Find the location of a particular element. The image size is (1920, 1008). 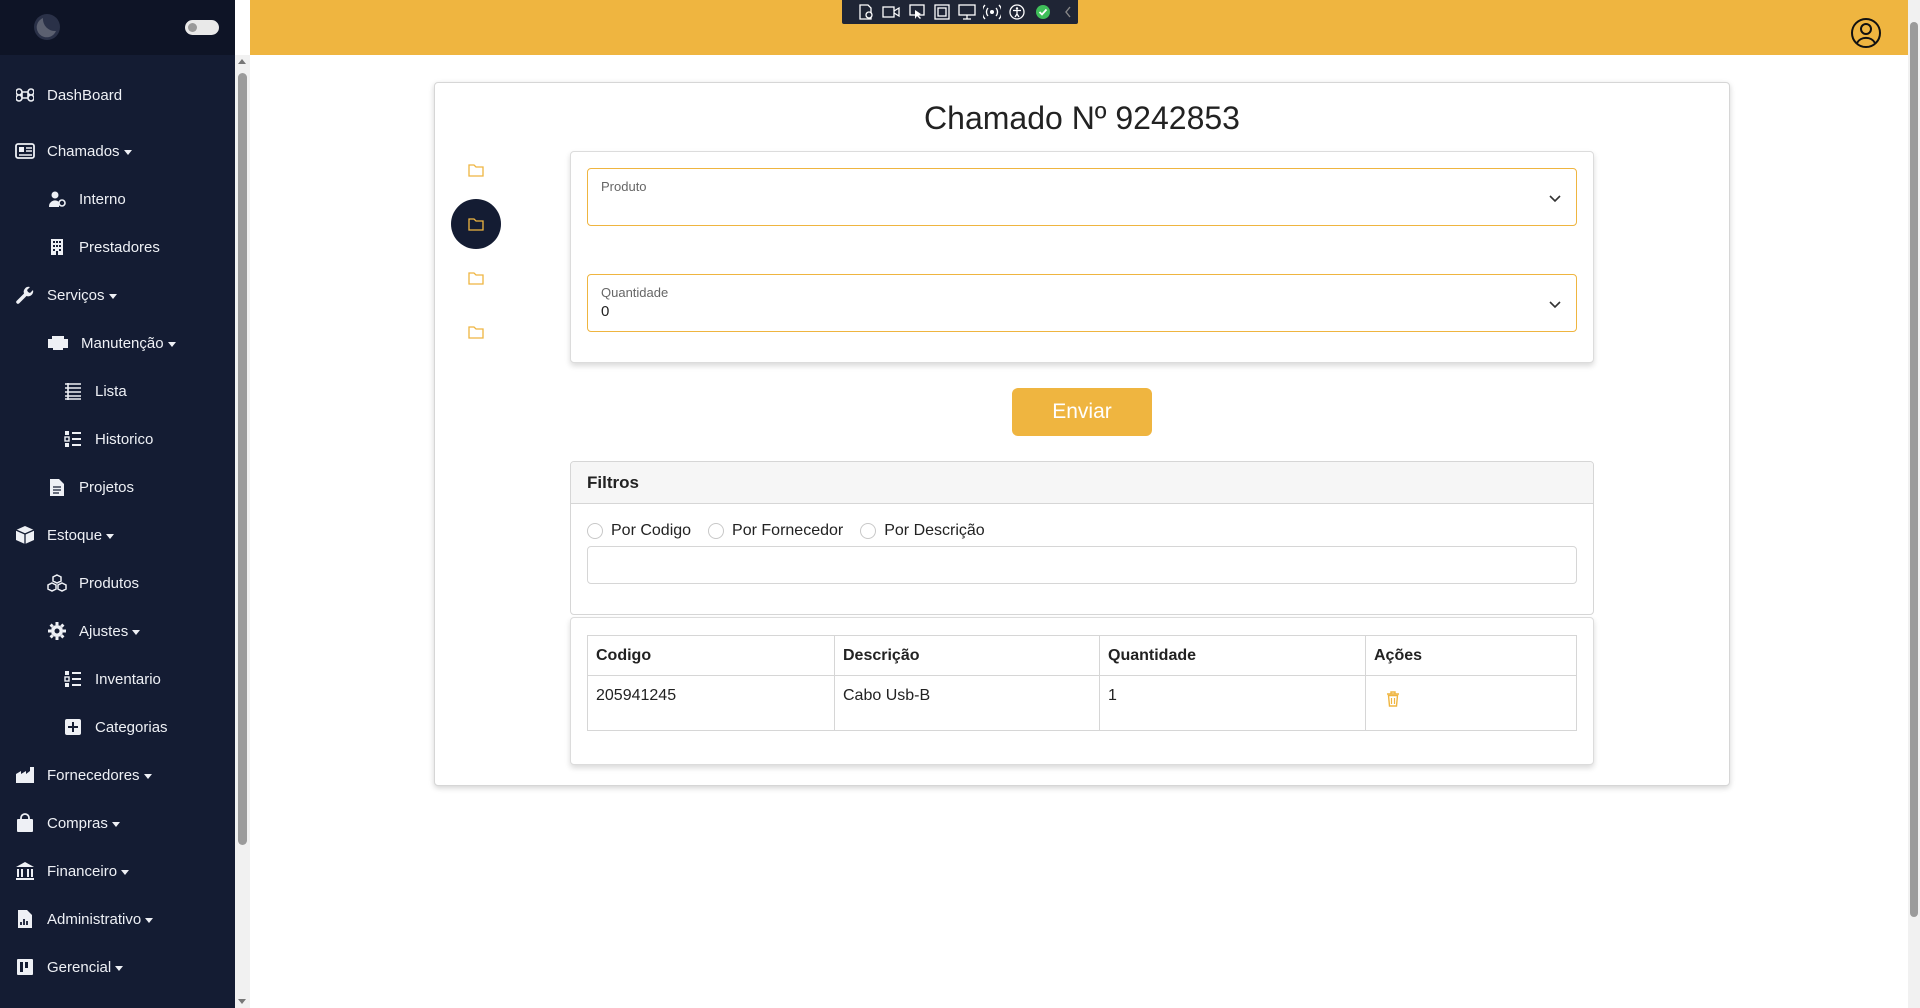

scroll-down-arrow-icon is located at coordinates (242, 1001).